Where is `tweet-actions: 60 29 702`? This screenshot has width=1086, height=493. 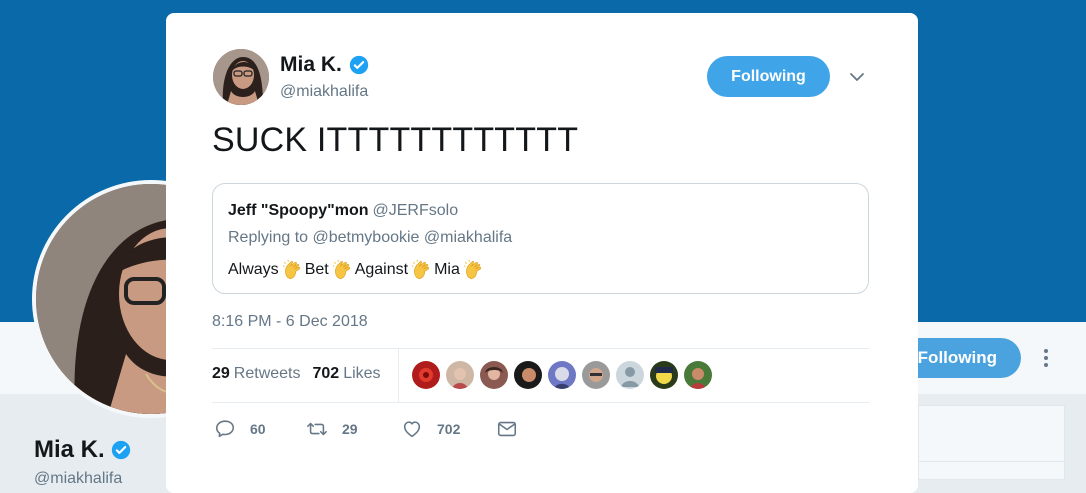
tweet-actions: 60 29 702 is located at coordinates (366, 429).